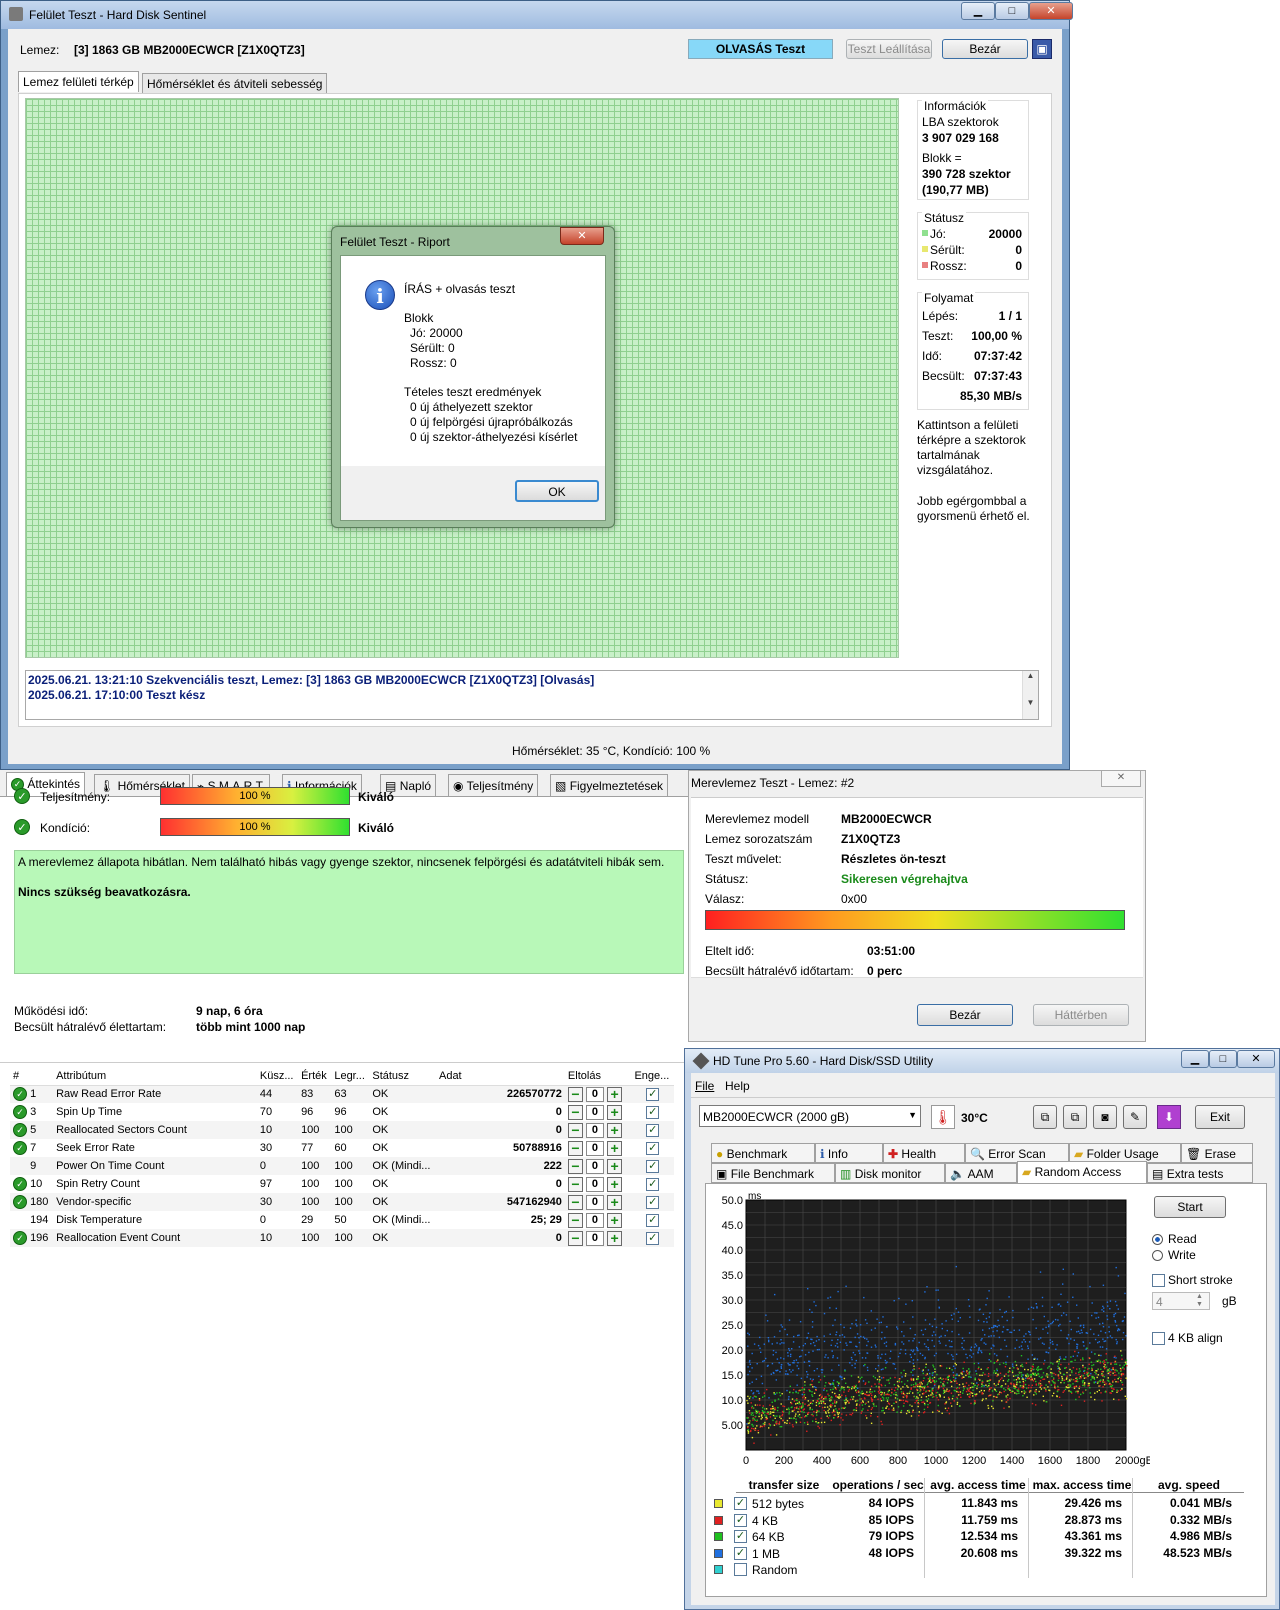 The image size is (1280, 1610). Describe the element at coordinates (1220, 1117) in the screenshot. I see `exit-button: Exit` at that location.